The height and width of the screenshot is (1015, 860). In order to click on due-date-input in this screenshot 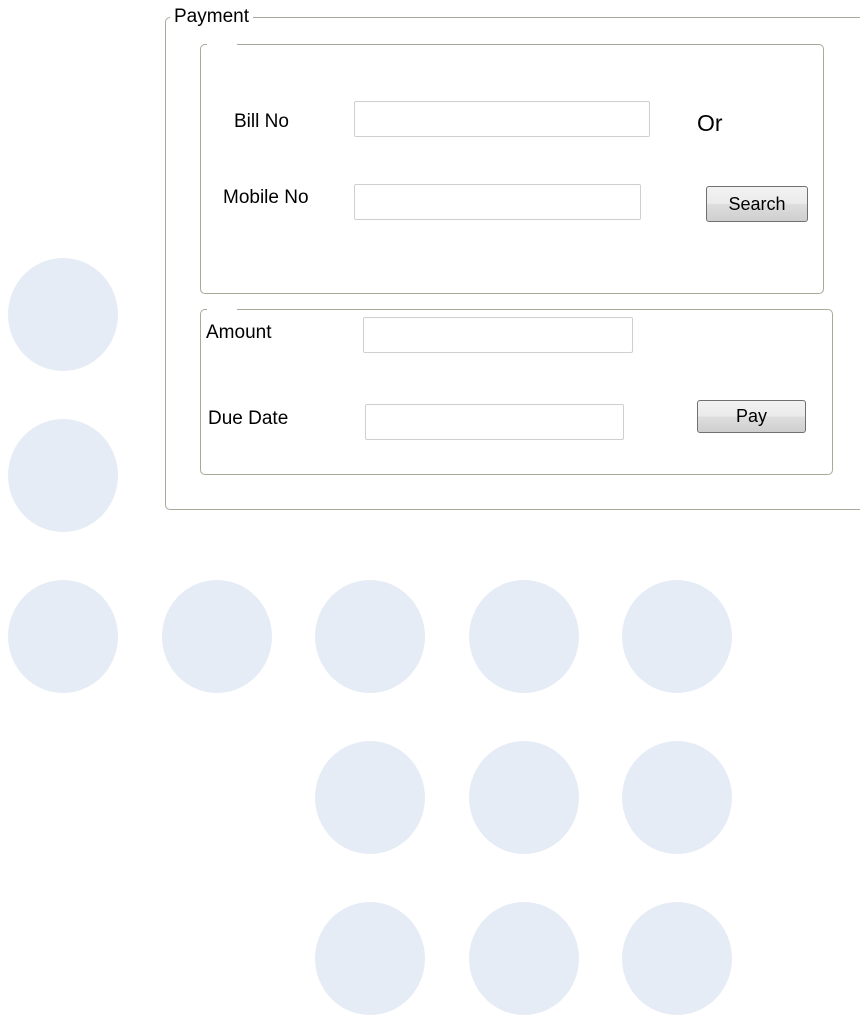, I will do `click(494, 422)`.